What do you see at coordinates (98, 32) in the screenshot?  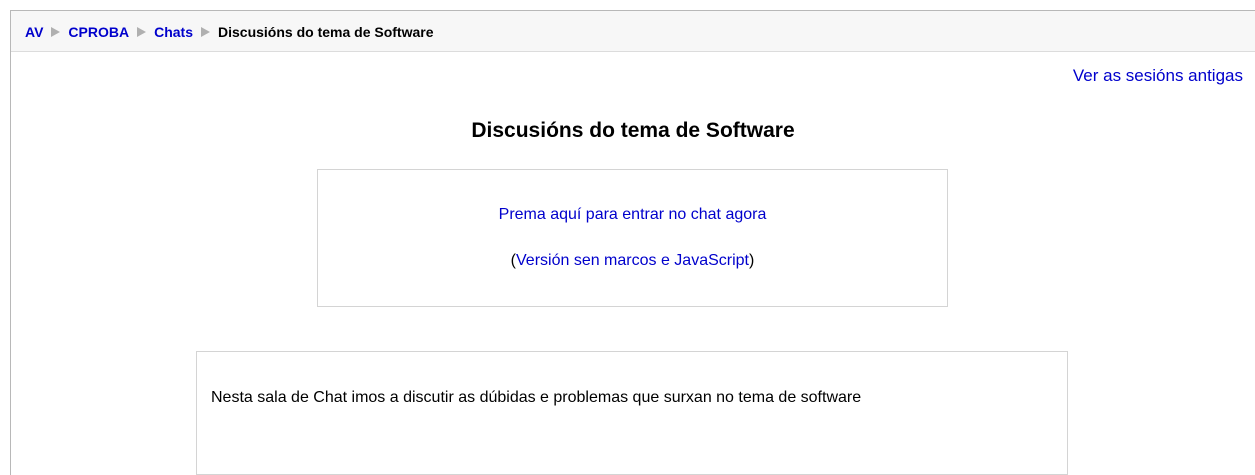 I see `breadcrumb-link-cproba: CPROBA` at bounding box center [98, 32].